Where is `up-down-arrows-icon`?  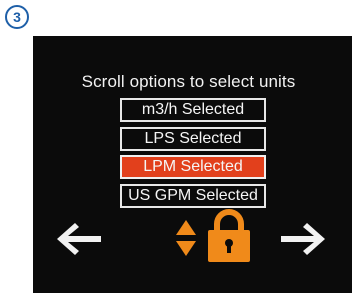 up-down-arrows-icon is located at coordinates (186, 238).